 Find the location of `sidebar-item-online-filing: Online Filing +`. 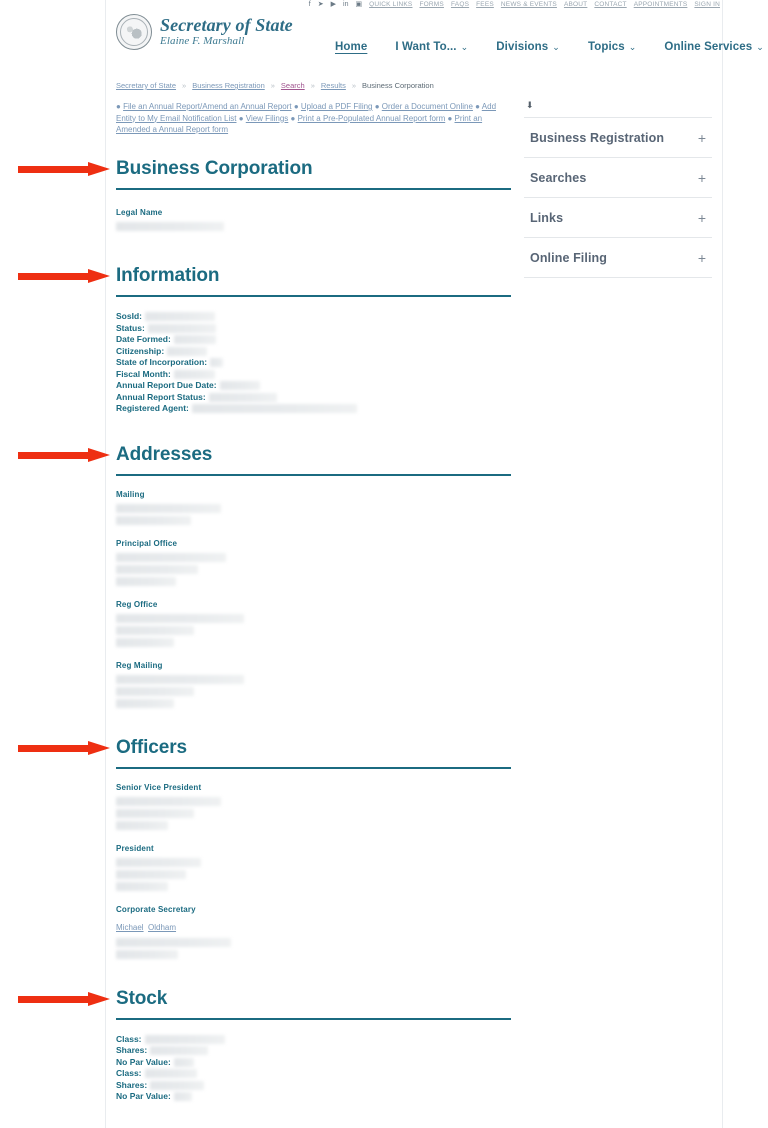

sidebar-item-online-filing: Online Filing + is located at coordinates (618, 258).